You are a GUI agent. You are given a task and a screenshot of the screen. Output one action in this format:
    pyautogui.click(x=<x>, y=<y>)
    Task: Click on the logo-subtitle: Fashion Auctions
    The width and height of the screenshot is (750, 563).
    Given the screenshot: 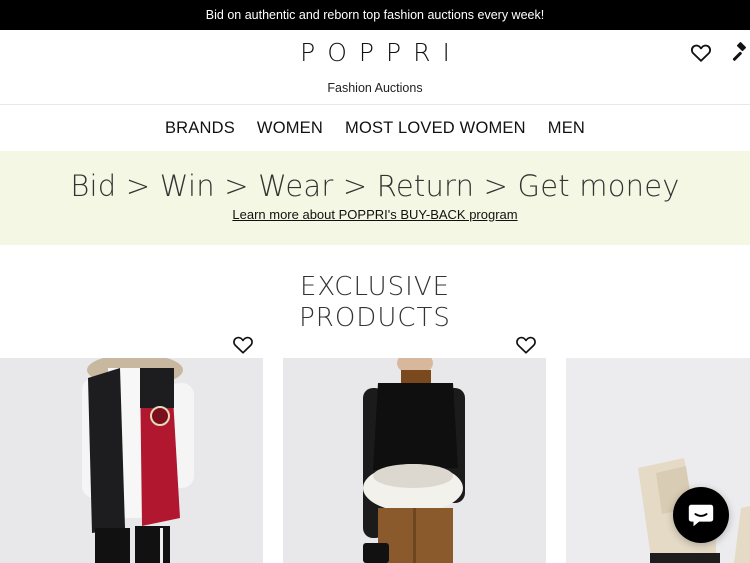 What is the action you would take?
    pyautogui.click(x=375, y=88)
    